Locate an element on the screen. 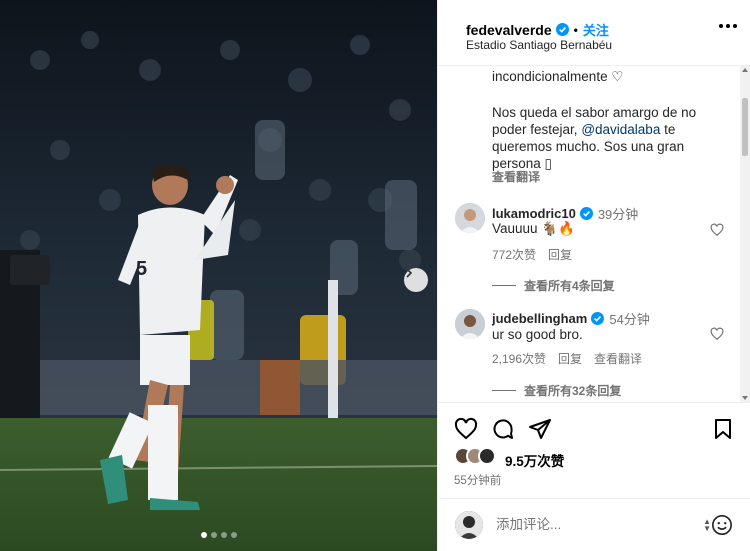 This screenshot has width=750, height=551. comment-username: lukamodric10 is located at coordinates (534, 213).